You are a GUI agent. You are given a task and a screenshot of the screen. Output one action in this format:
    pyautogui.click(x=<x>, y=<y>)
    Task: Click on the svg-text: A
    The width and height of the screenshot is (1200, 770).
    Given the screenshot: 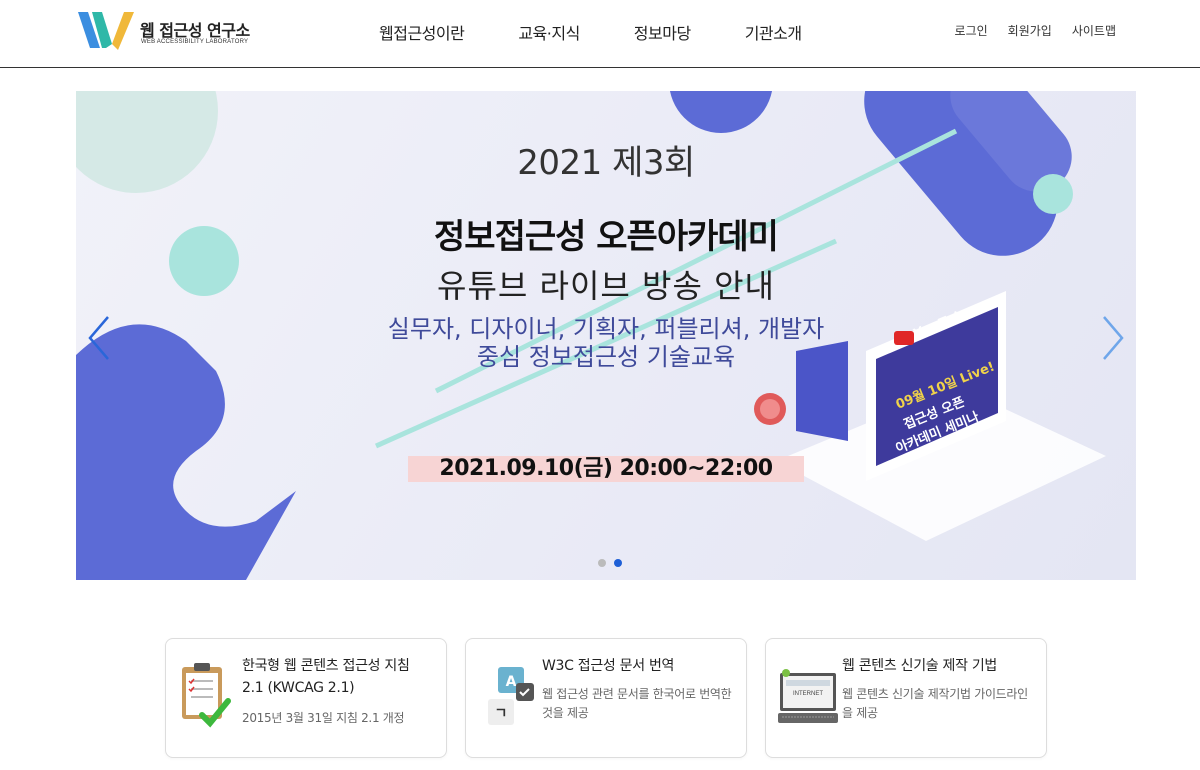 What is the action you would take?
    pyautogui.click(x=511, y=682)
    